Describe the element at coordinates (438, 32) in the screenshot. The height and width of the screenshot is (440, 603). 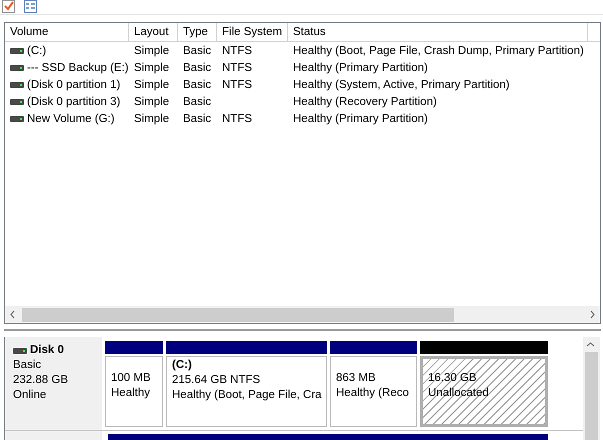
I see `column-header: Status` at that location.